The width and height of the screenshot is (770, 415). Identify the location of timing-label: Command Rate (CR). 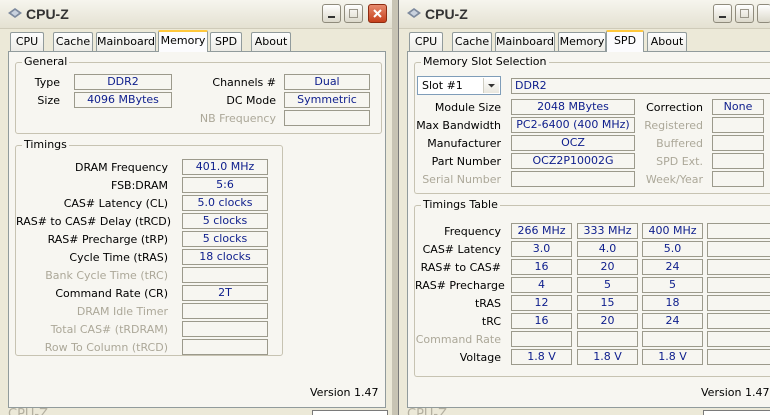
(111, 293).